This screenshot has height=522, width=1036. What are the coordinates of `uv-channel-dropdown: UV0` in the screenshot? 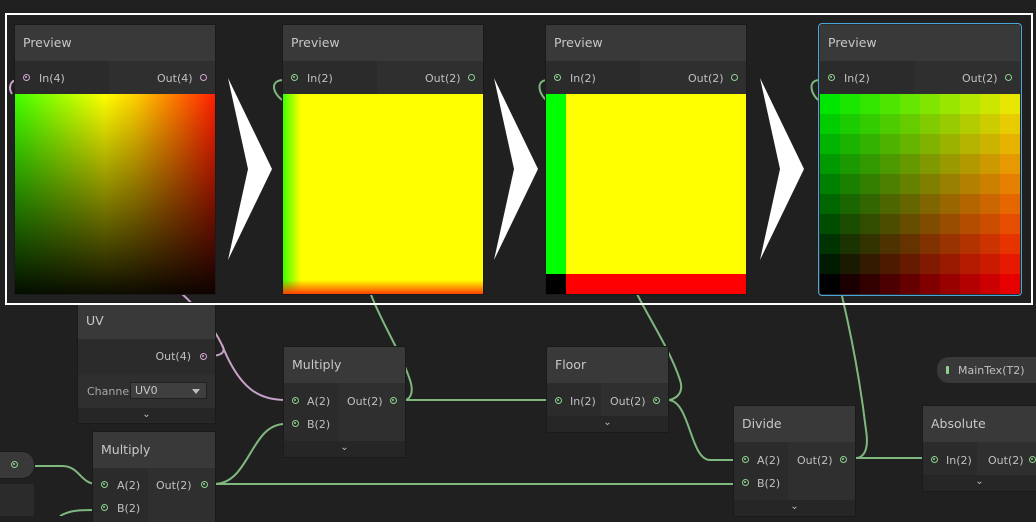 It's located at (168, 390).